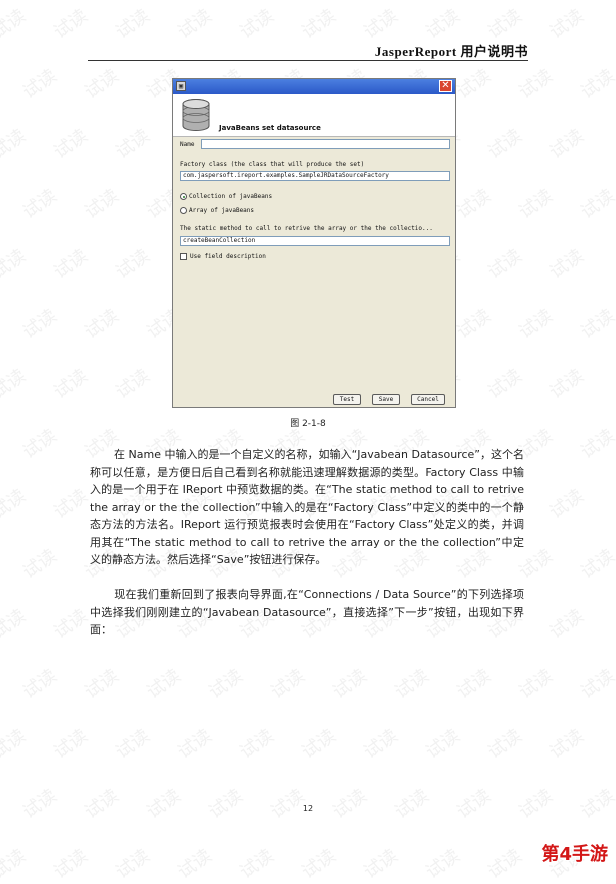 The height and width of the screenshot is (884, 616). Describe the element at coordinates (325, 144) in the screenshot. I see `name-input` at that location.